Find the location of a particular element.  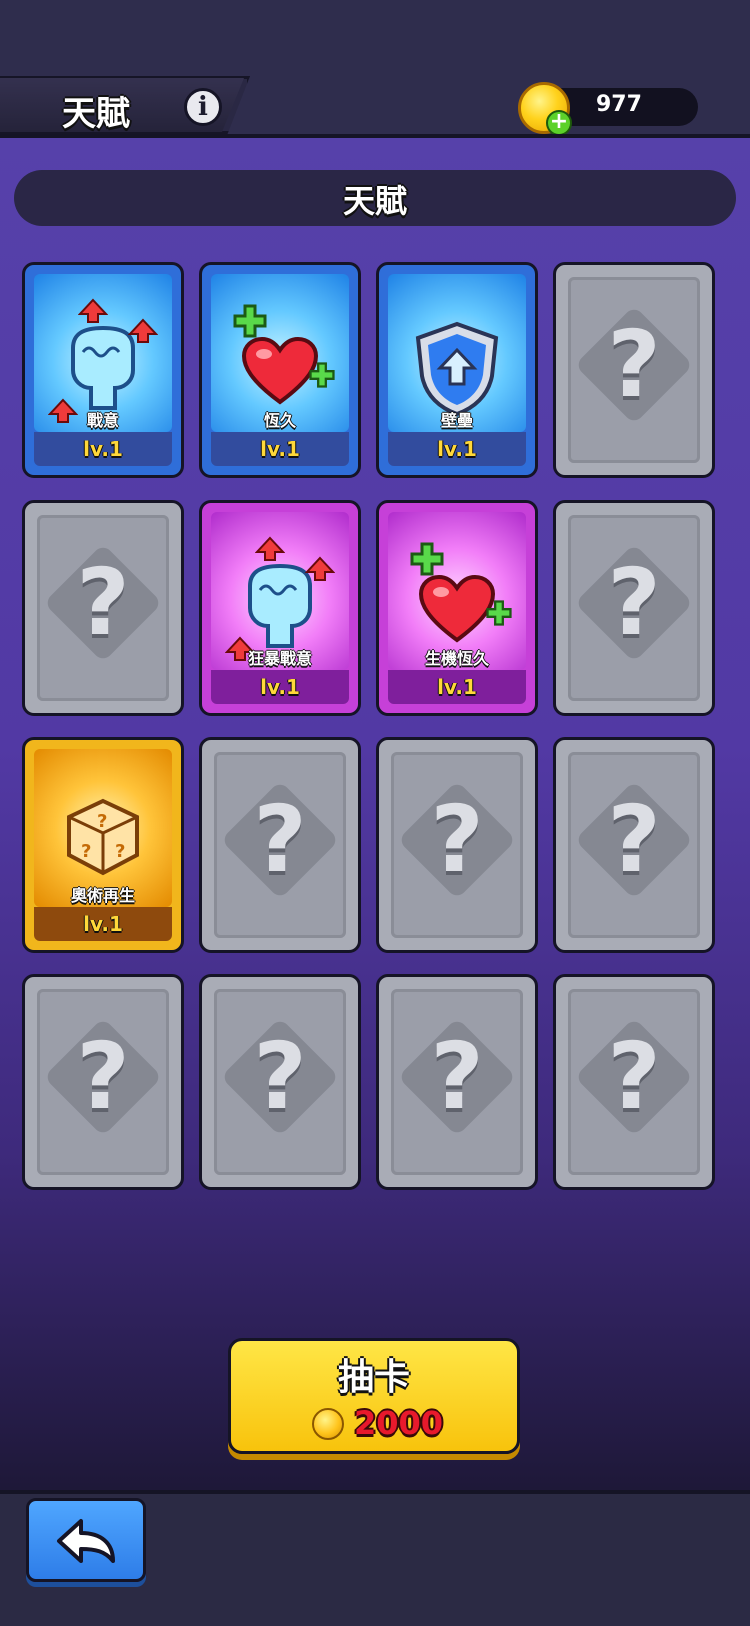

talent-card: ??? 奧術再生 lv.1 is located at coordinates (103, 845).